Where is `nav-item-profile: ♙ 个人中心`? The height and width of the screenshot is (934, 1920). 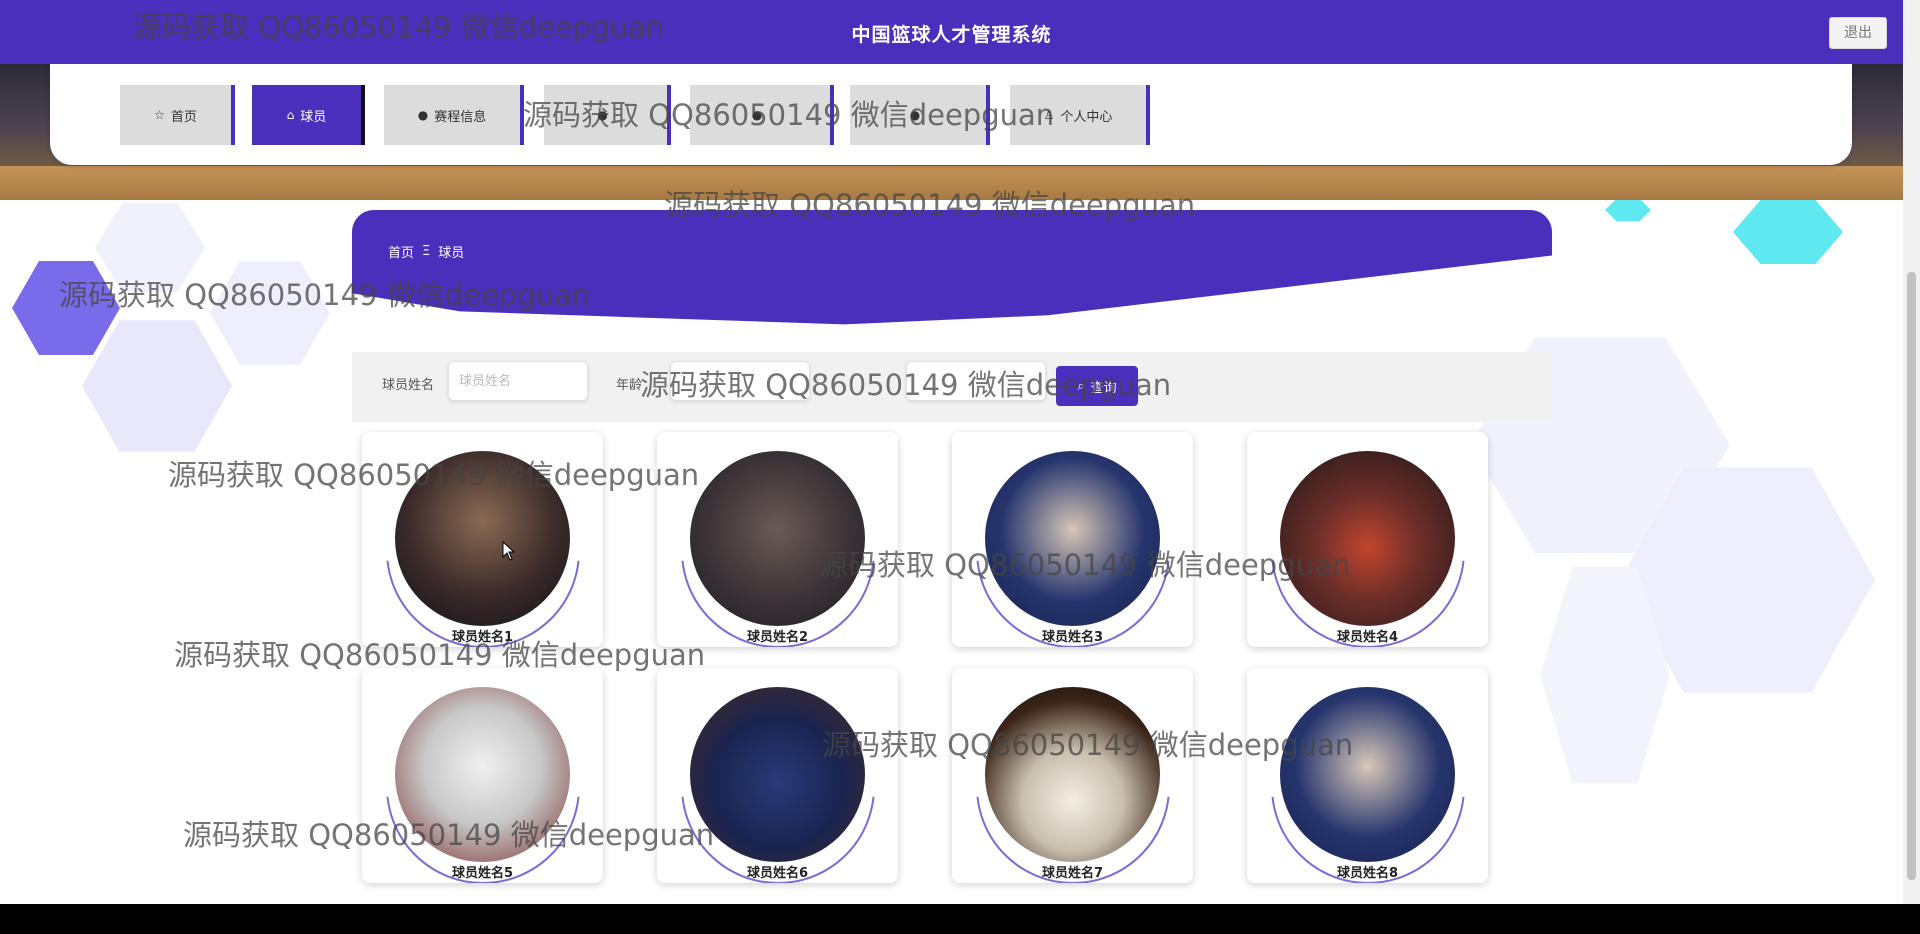
nav-item-profile: ♙ 个人中心 is located at coordinates (1080, 115).